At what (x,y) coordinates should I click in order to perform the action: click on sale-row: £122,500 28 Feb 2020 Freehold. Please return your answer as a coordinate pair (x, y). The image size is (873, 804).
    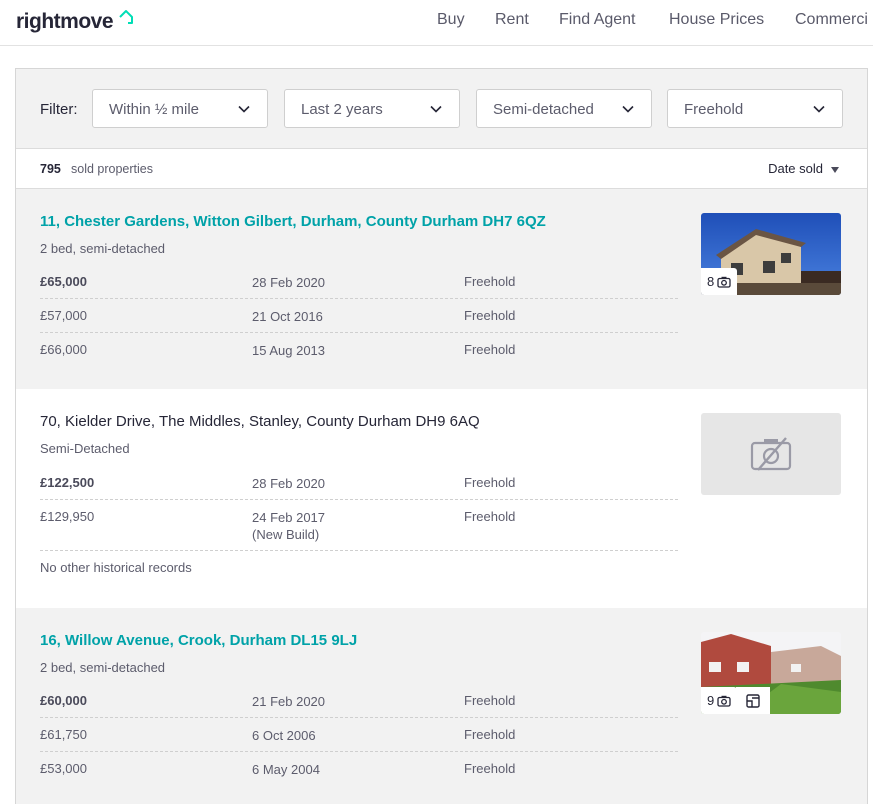
    Looking at the image, I should click on (359, 487).